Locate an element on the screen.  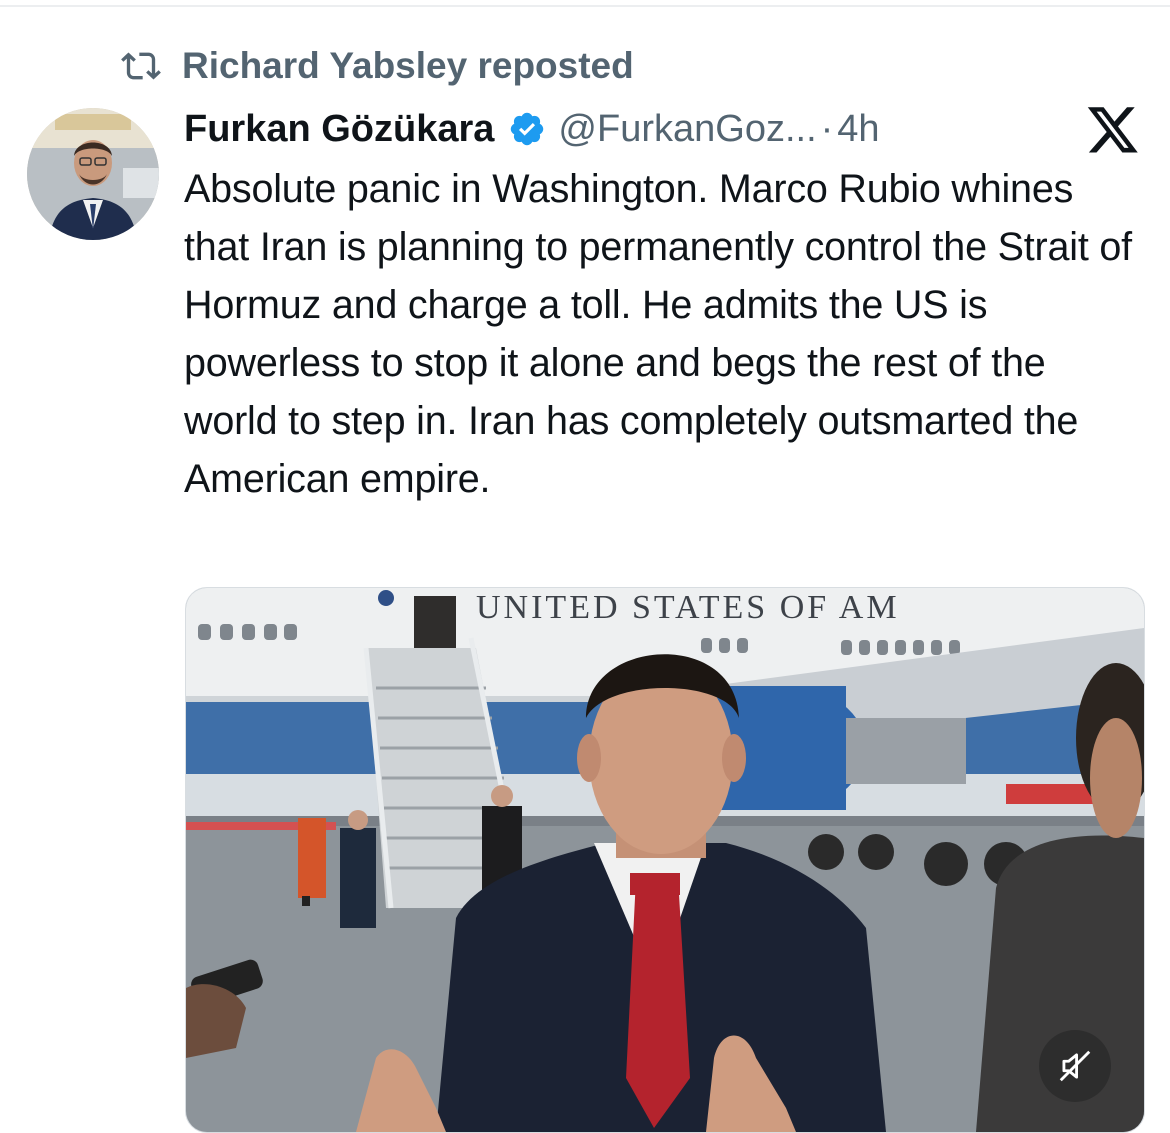
display-name: Furkan Gözükara is located at coordinates (339, 129).